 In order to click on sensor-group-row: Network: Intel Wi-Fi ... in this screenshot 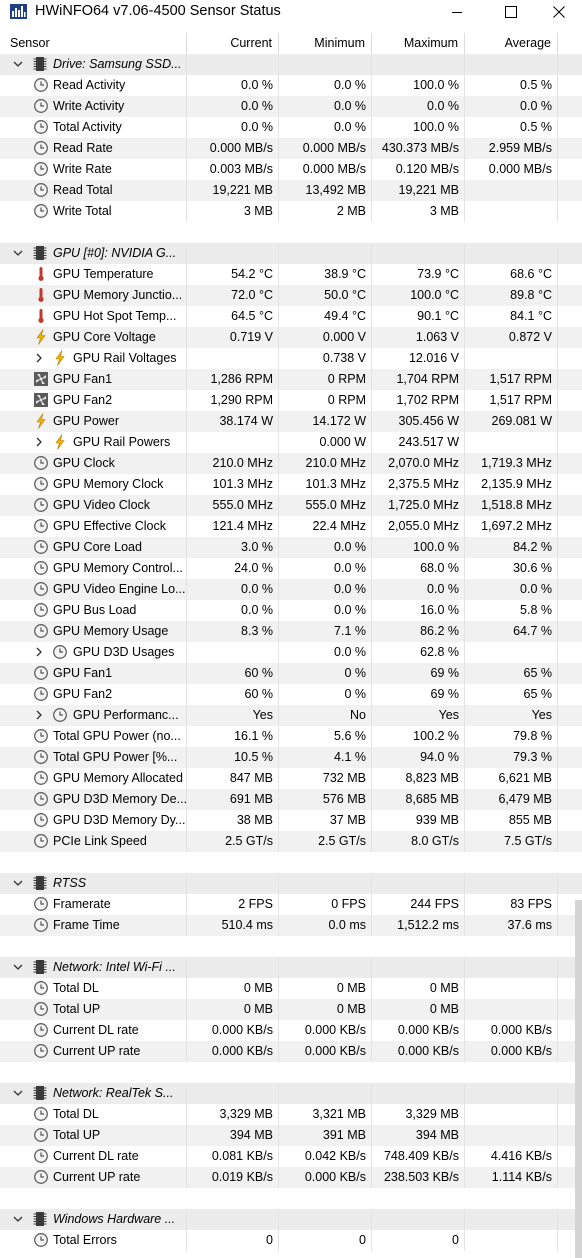, I will do `click(291, 967)`.